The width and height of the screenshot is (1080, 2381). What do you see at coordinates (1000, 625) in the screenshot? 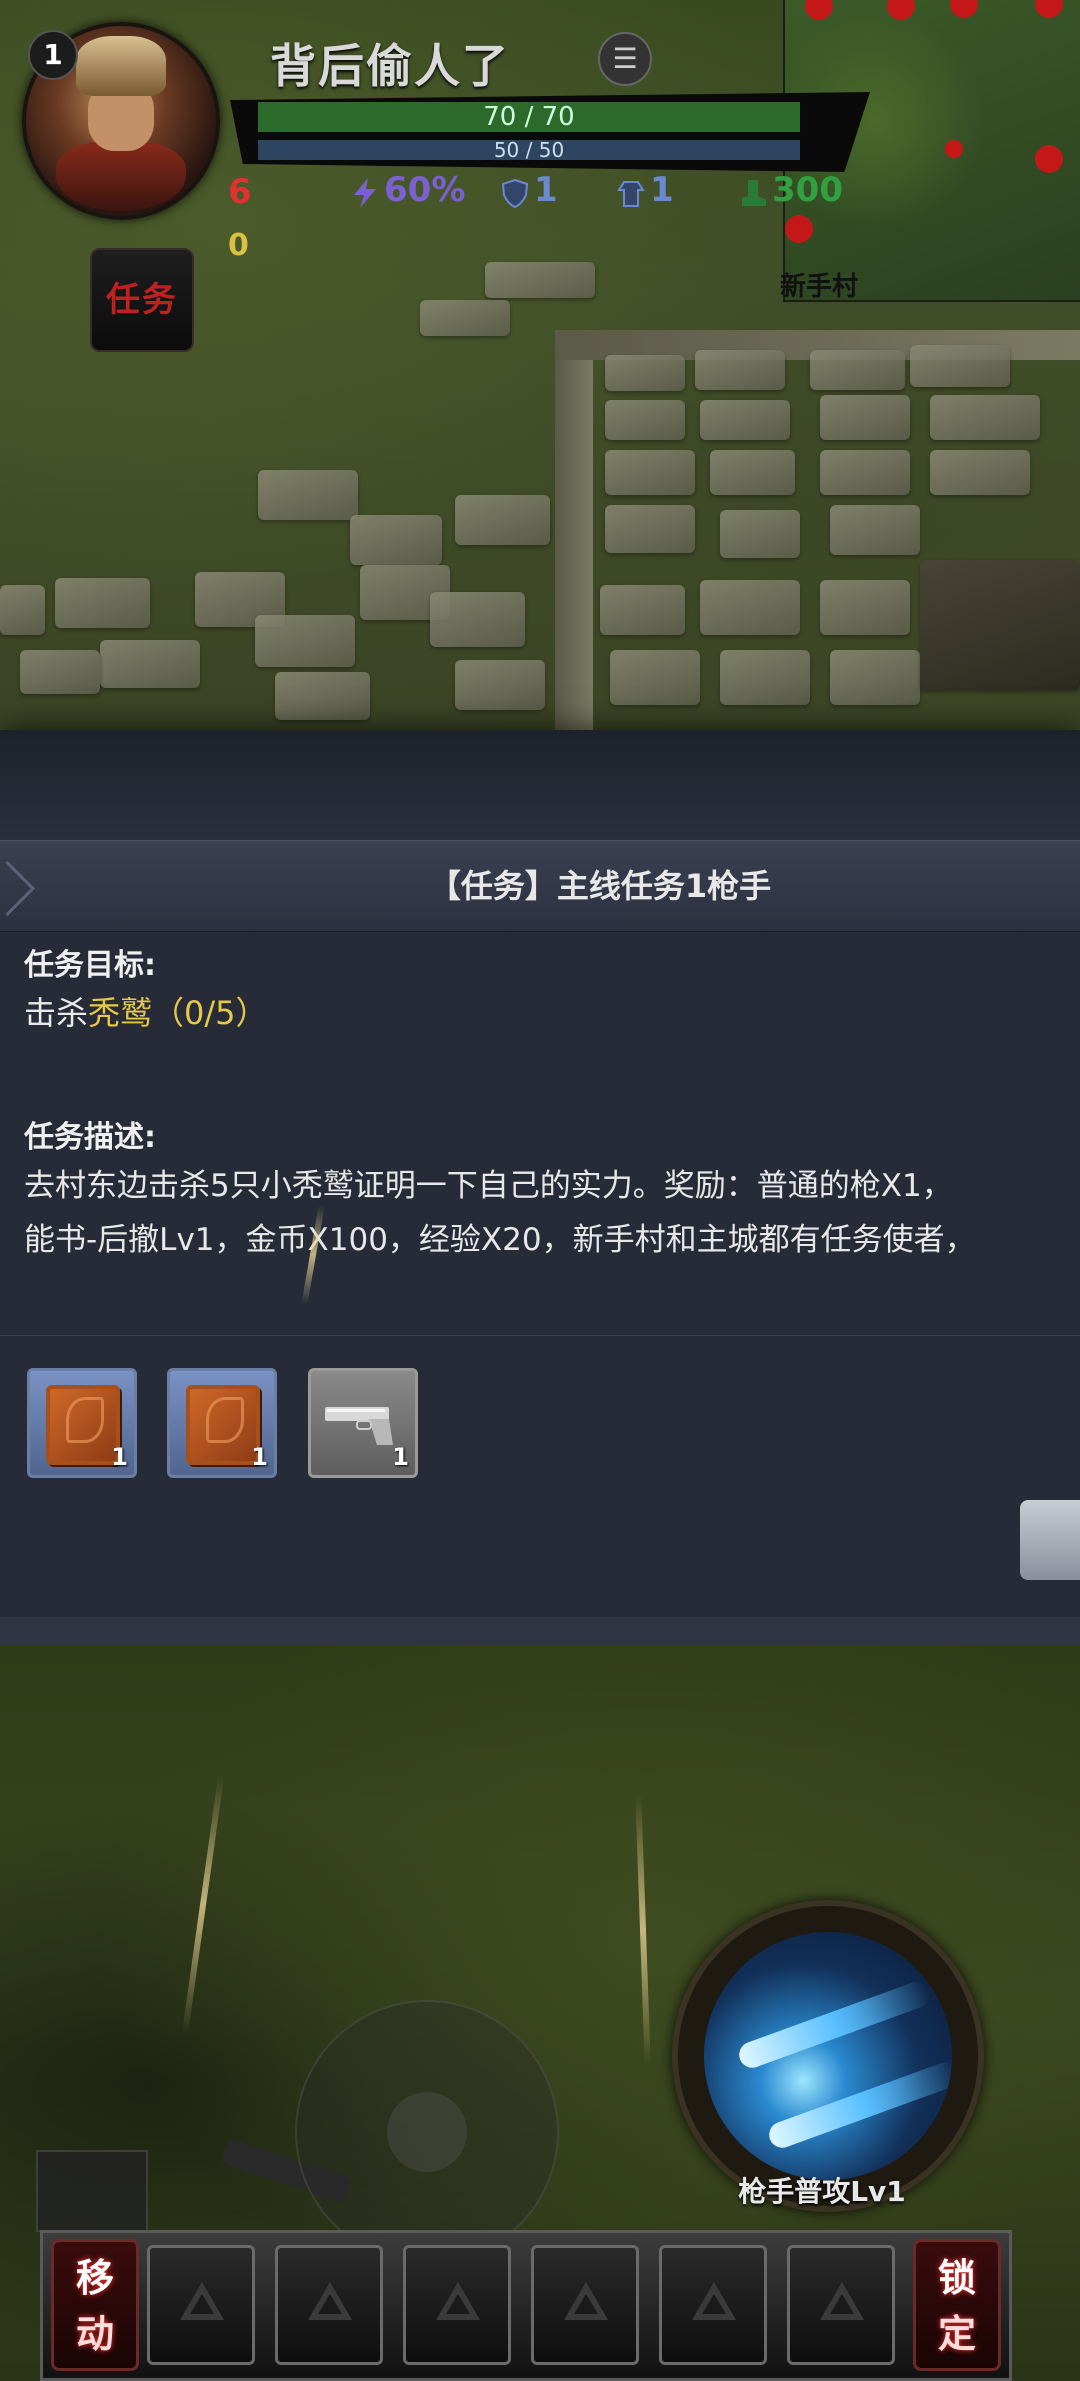
I see `rubble-pile` at bounding box center [1000, 625].